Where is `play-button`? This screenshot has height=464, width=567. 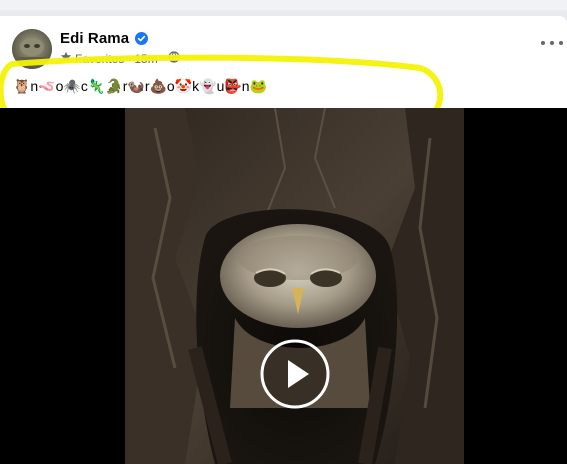 play-button is located at coordinates (295, 374).